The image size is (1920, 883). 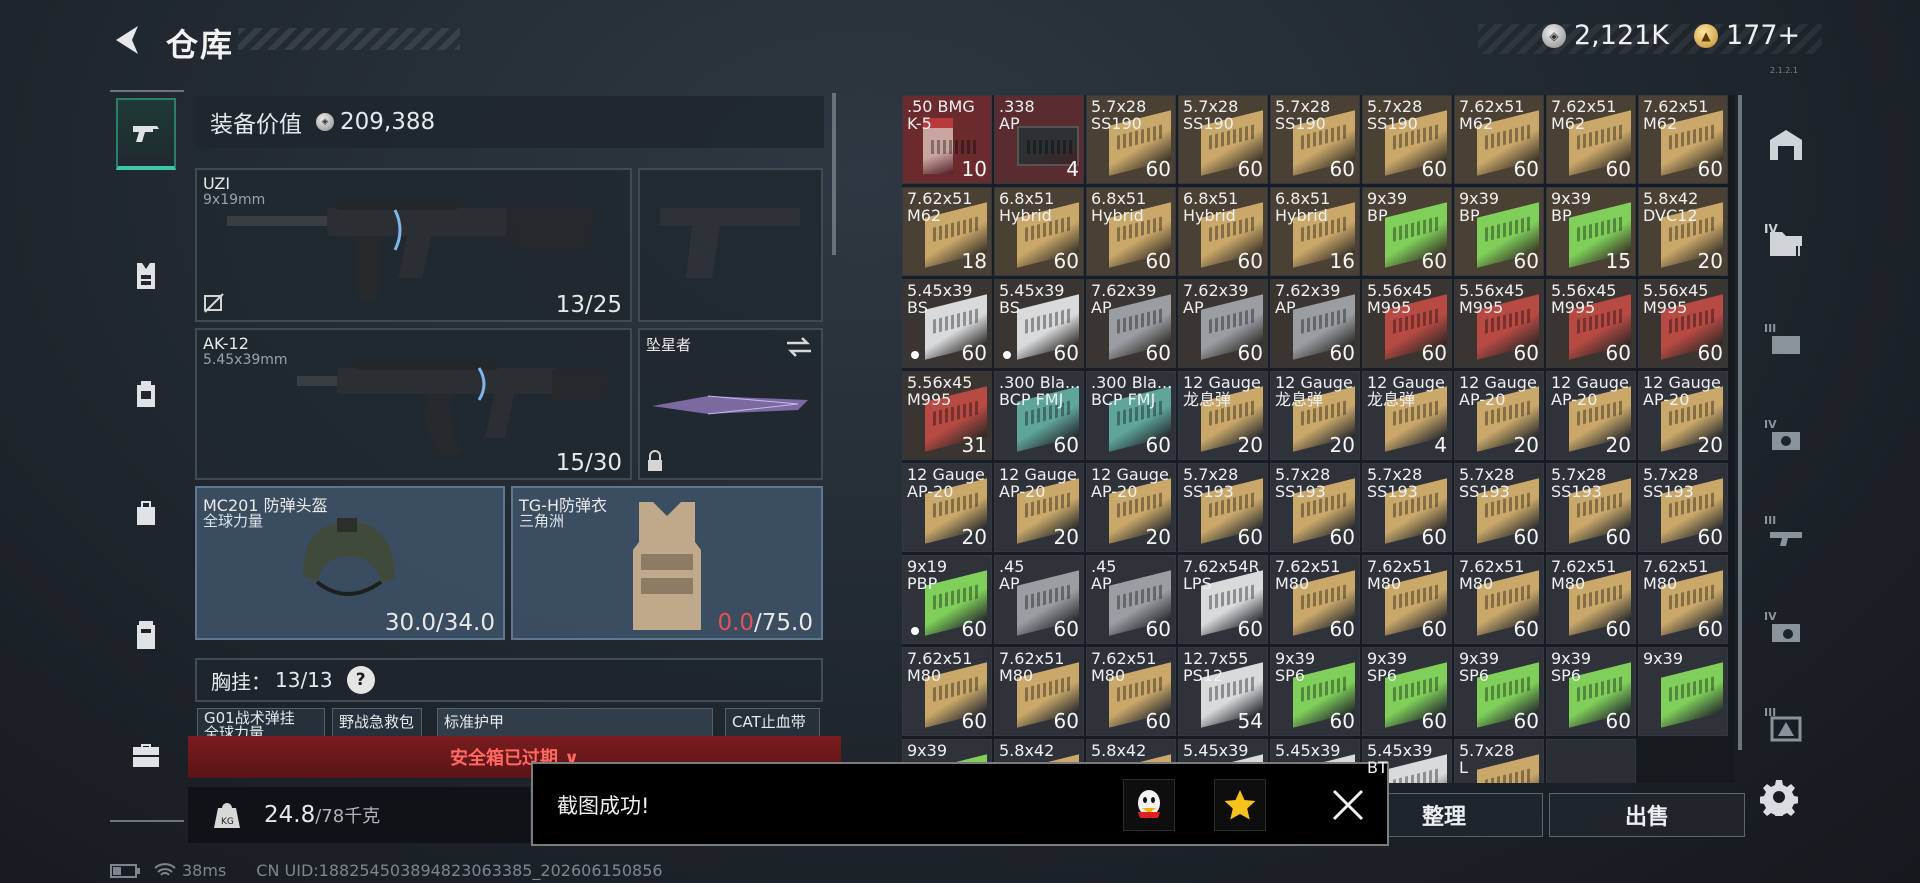 I want to click on rail-storage-iii-c: III, so click(x=1786, y=726).